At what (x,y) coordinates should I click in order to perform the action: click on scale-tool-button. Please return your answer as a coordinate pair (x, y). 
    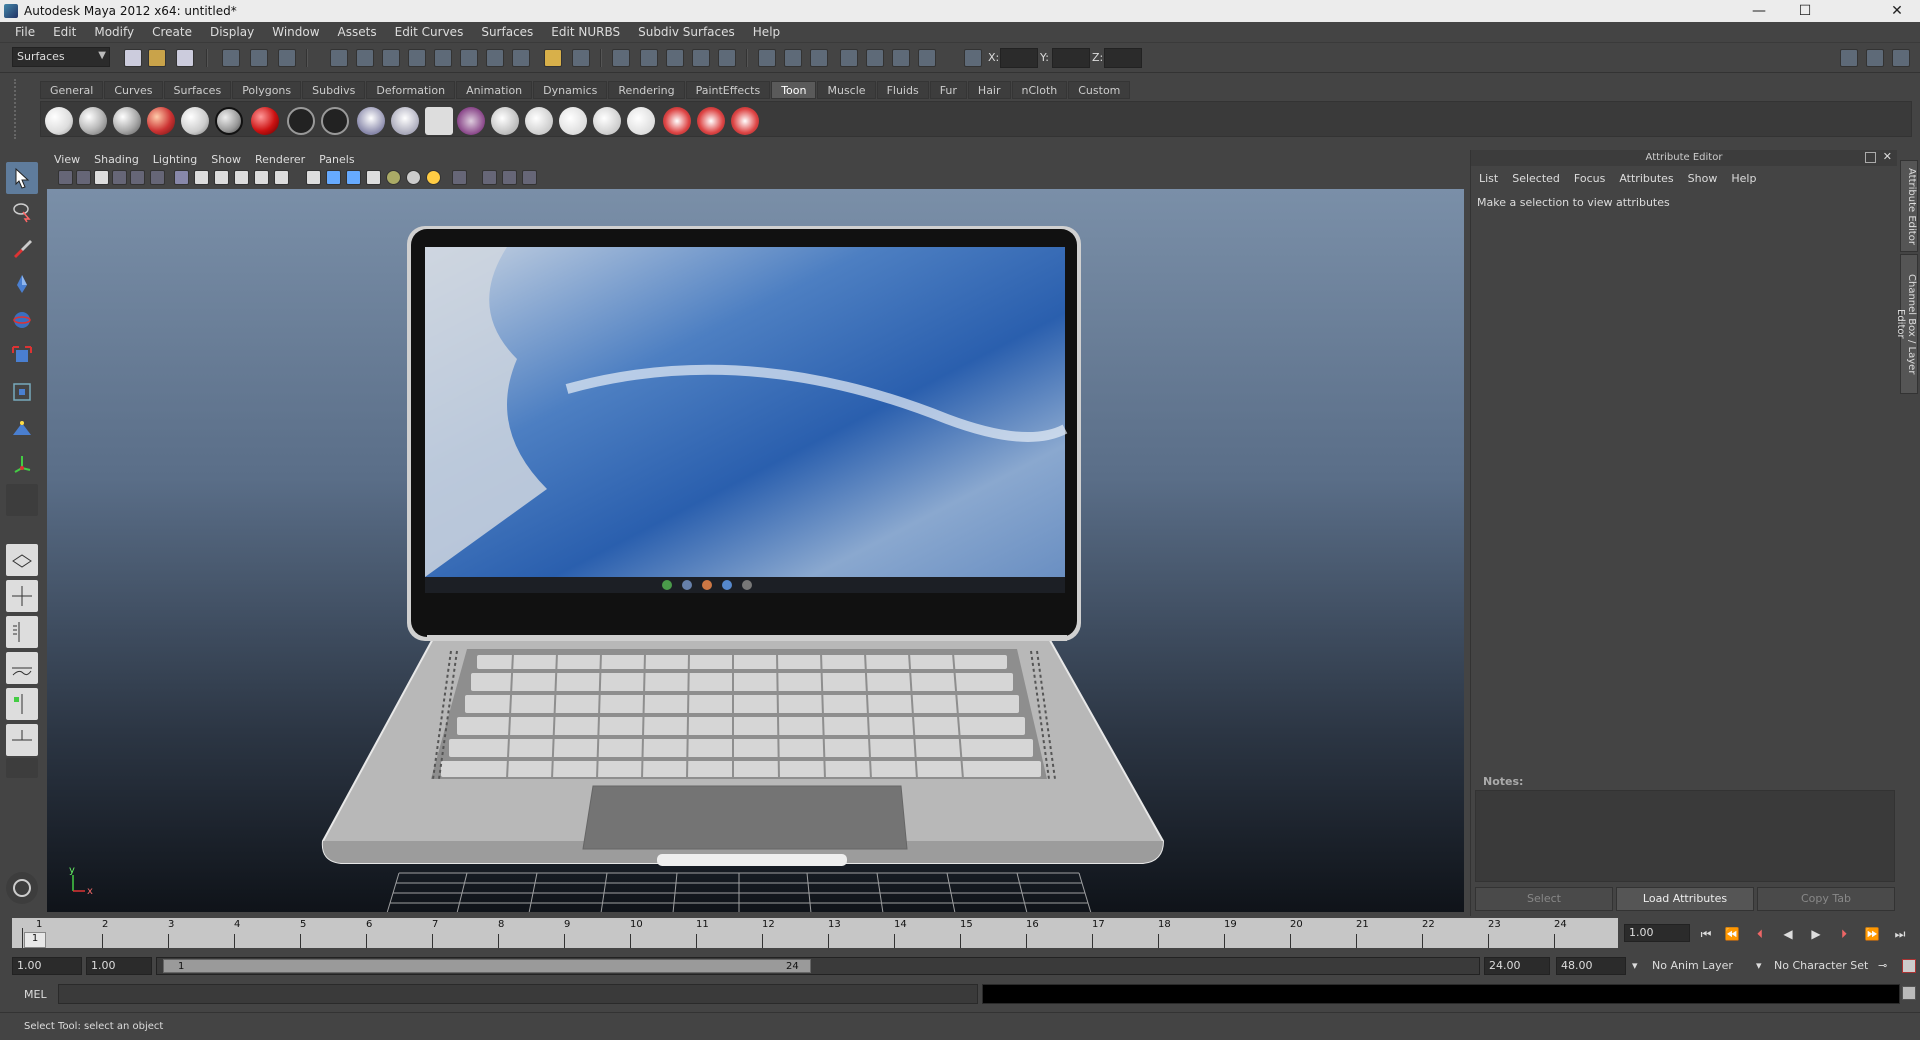
    Looking at the image, I should click on (22, 356).